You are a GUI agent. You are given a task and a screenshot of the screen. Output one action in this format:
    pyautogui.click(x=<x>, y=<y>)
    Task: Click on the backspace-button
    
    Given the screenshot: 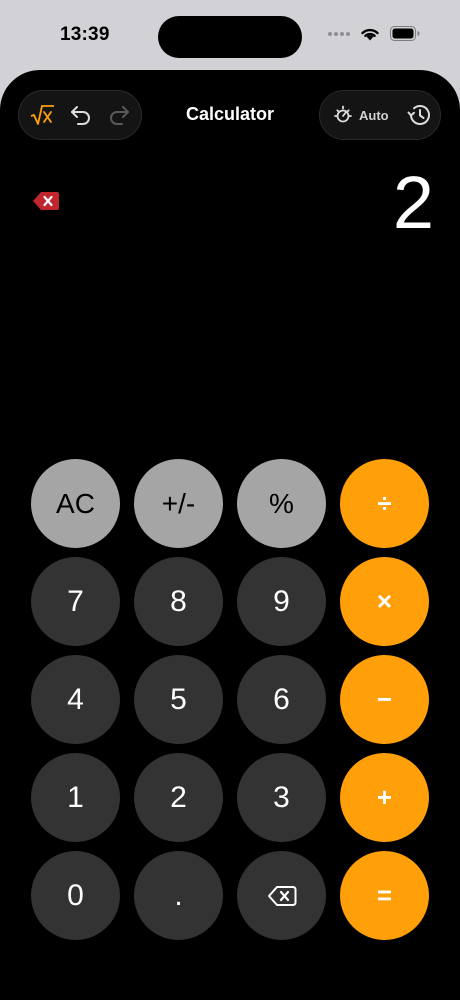 What is the action you would take?
    pyautogui.click(x=281, y=895)
    